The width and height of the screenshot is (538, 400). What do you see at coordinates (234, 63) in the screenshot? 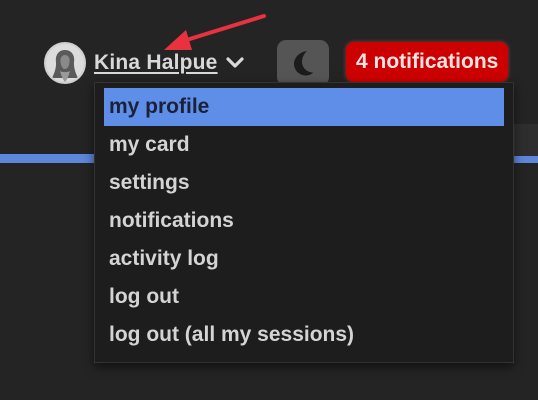
I see `chevron-down-icon` at bounding box center [234, 63].